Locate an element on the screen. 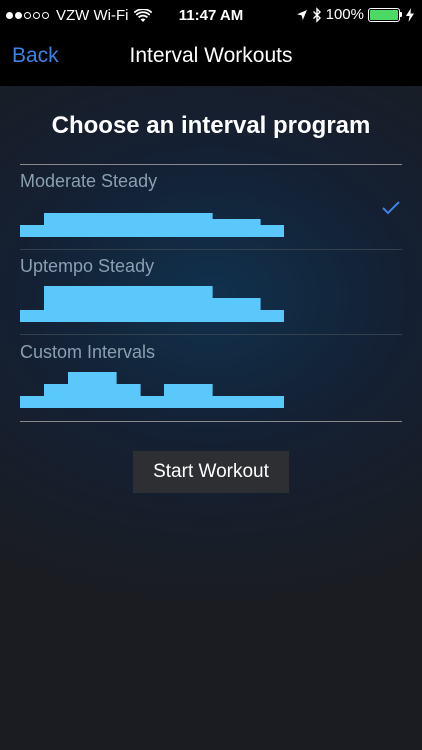  page-title: Interval Workouts is located at coordinates (211, 55).